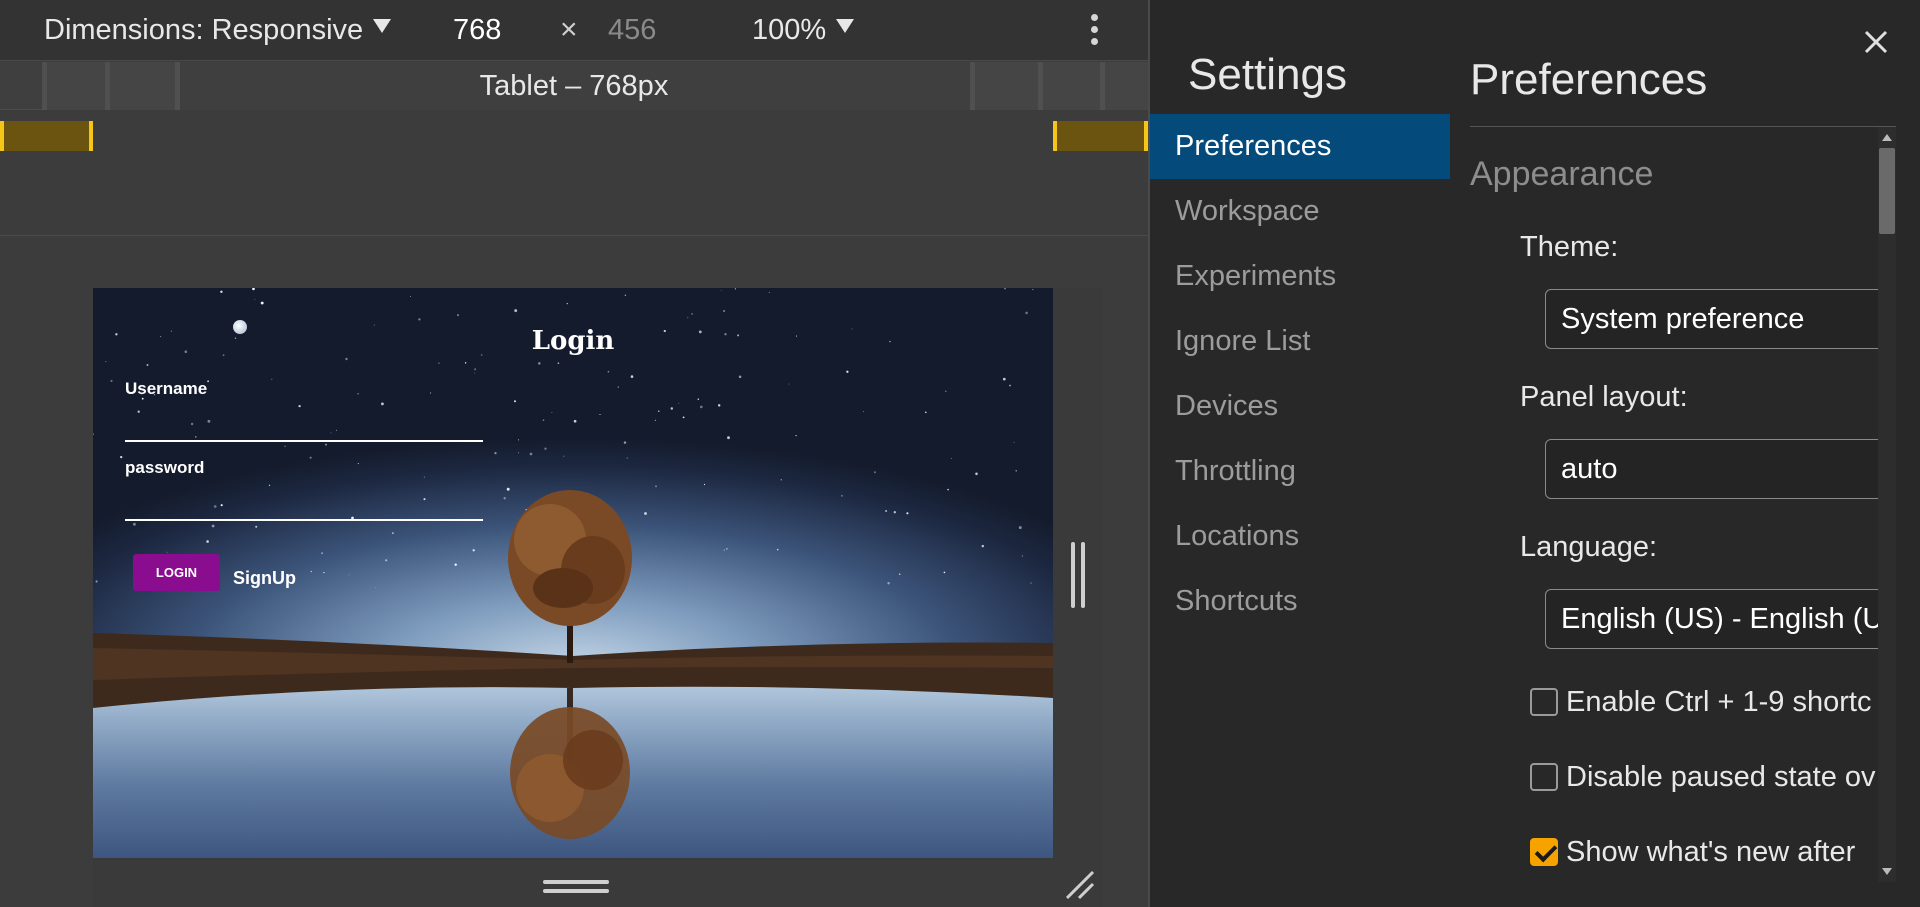 Image resolution: width=1920 pixels, height=907 pixels. I want to click on nav-item-shortcuts: Shortcuts, so click(1300, 601).